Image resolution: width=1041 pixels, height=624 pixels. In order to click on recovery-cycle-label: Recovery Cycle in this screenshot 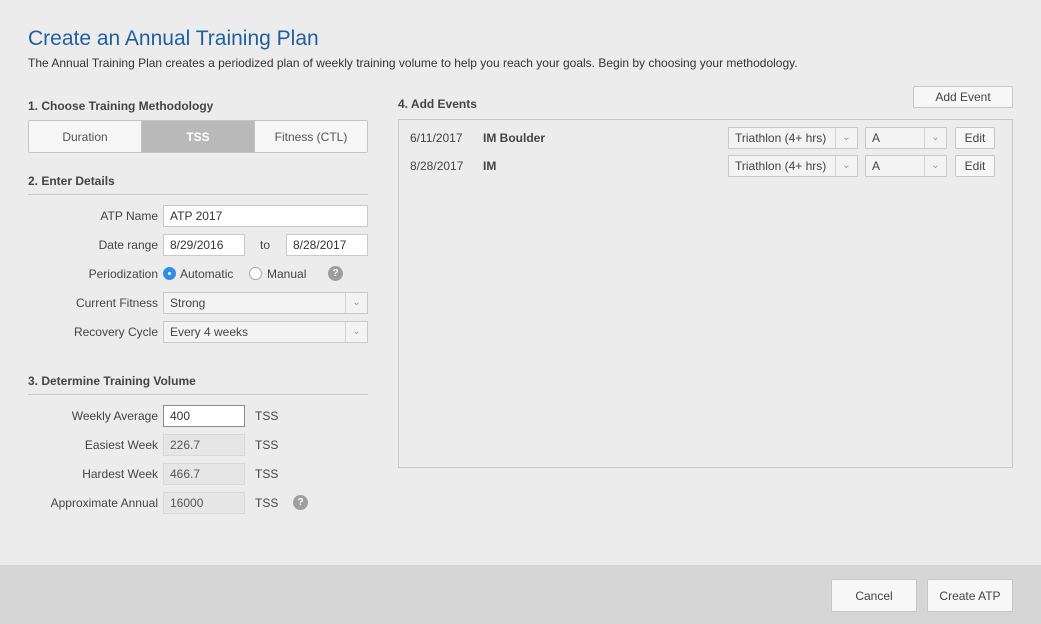, I will do `click(115, 332)`.